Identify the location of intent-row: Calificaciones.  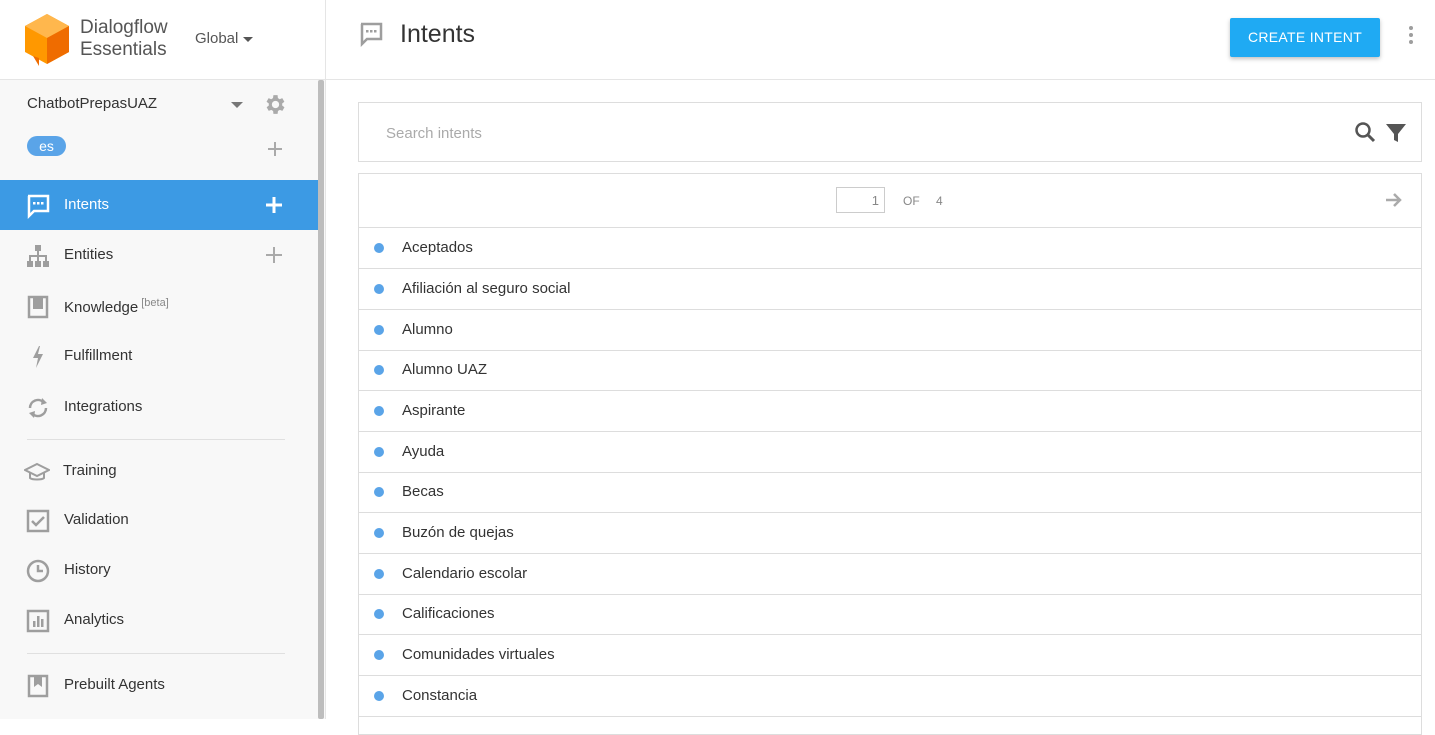
(890, 614).